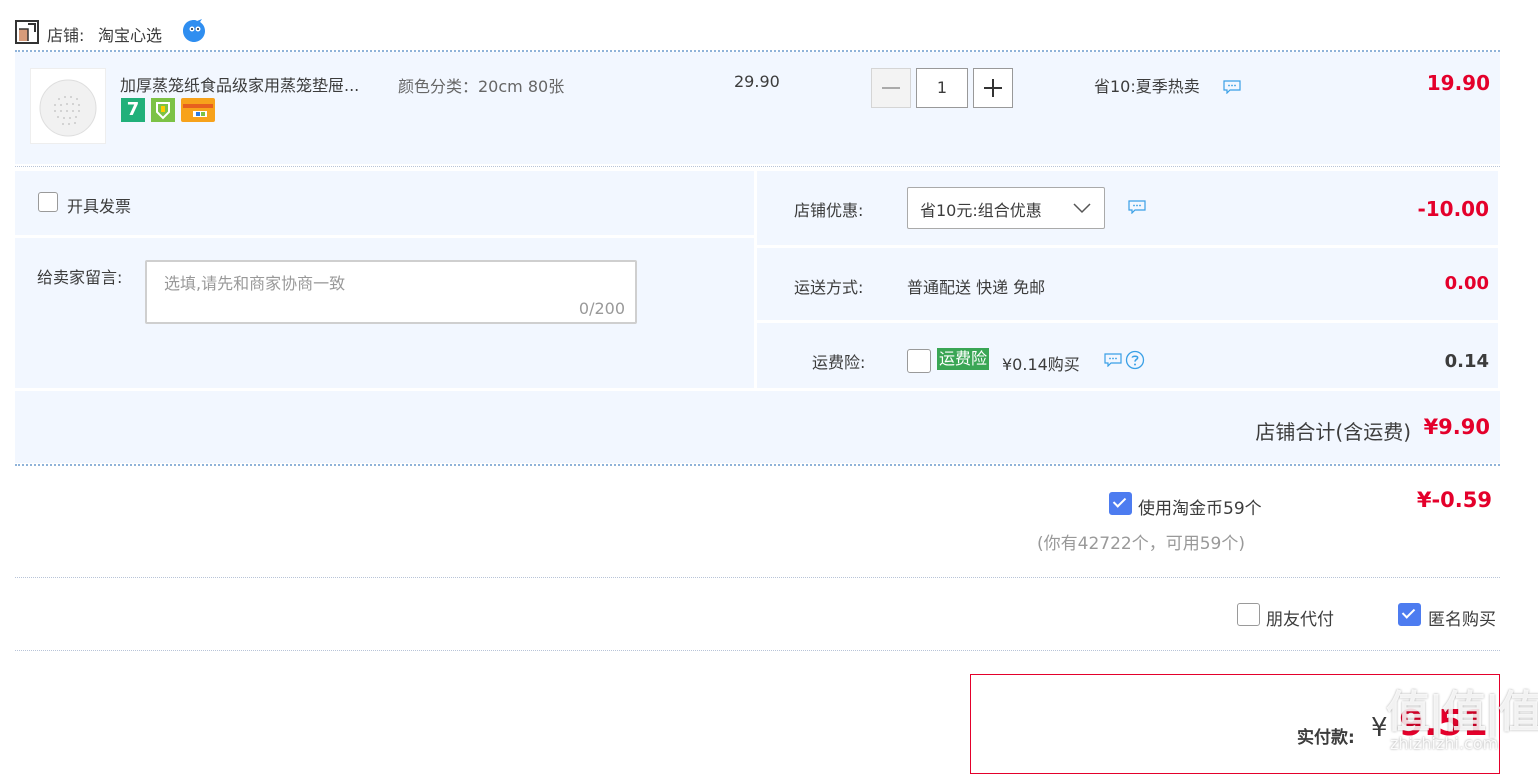 This screenshot has height=774, width=1538. I want to click on shop-total-divider, so click(757, 465).